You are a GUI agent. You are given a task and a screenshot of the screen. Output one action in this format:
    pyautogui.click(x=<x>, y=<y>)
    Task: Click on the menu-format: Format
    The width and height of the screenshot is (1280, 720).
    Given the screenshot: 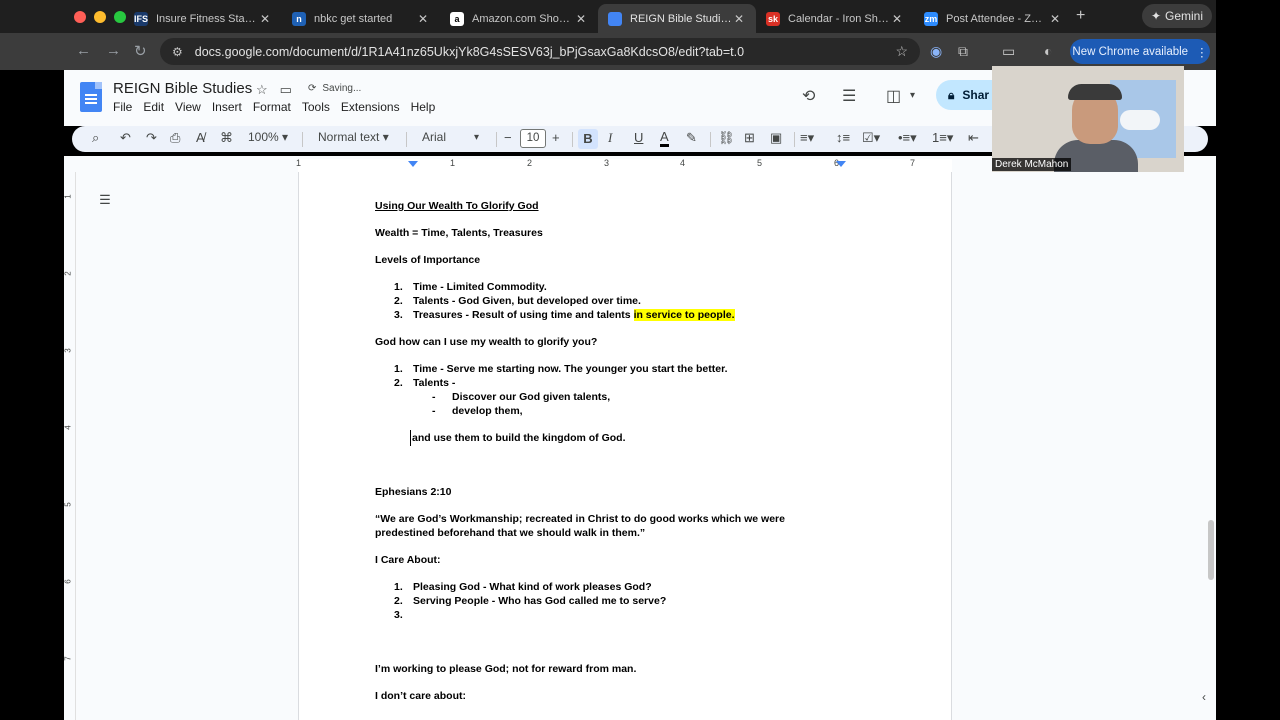 What is the action you would take?
    pyautogui.click(x=272, y=107)
    